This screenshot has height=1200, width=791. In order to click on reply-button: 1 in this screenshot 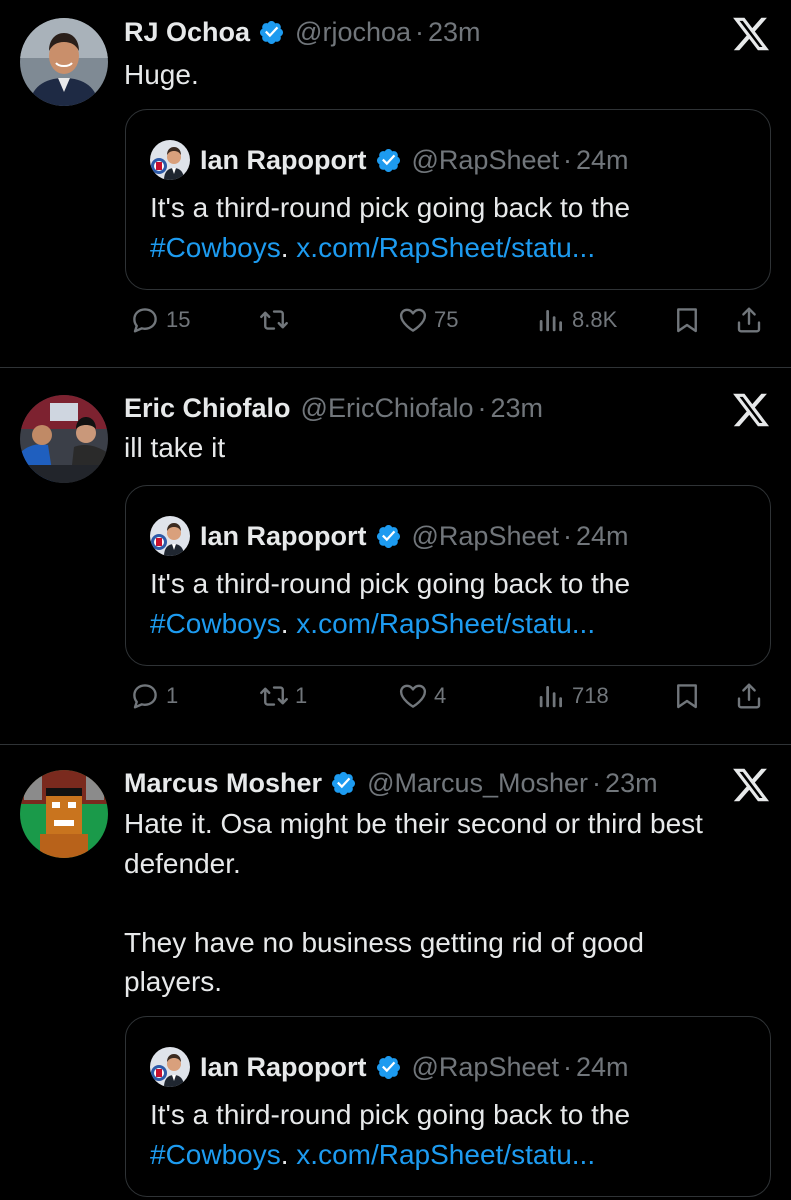, I will do `click(154, 696)`.